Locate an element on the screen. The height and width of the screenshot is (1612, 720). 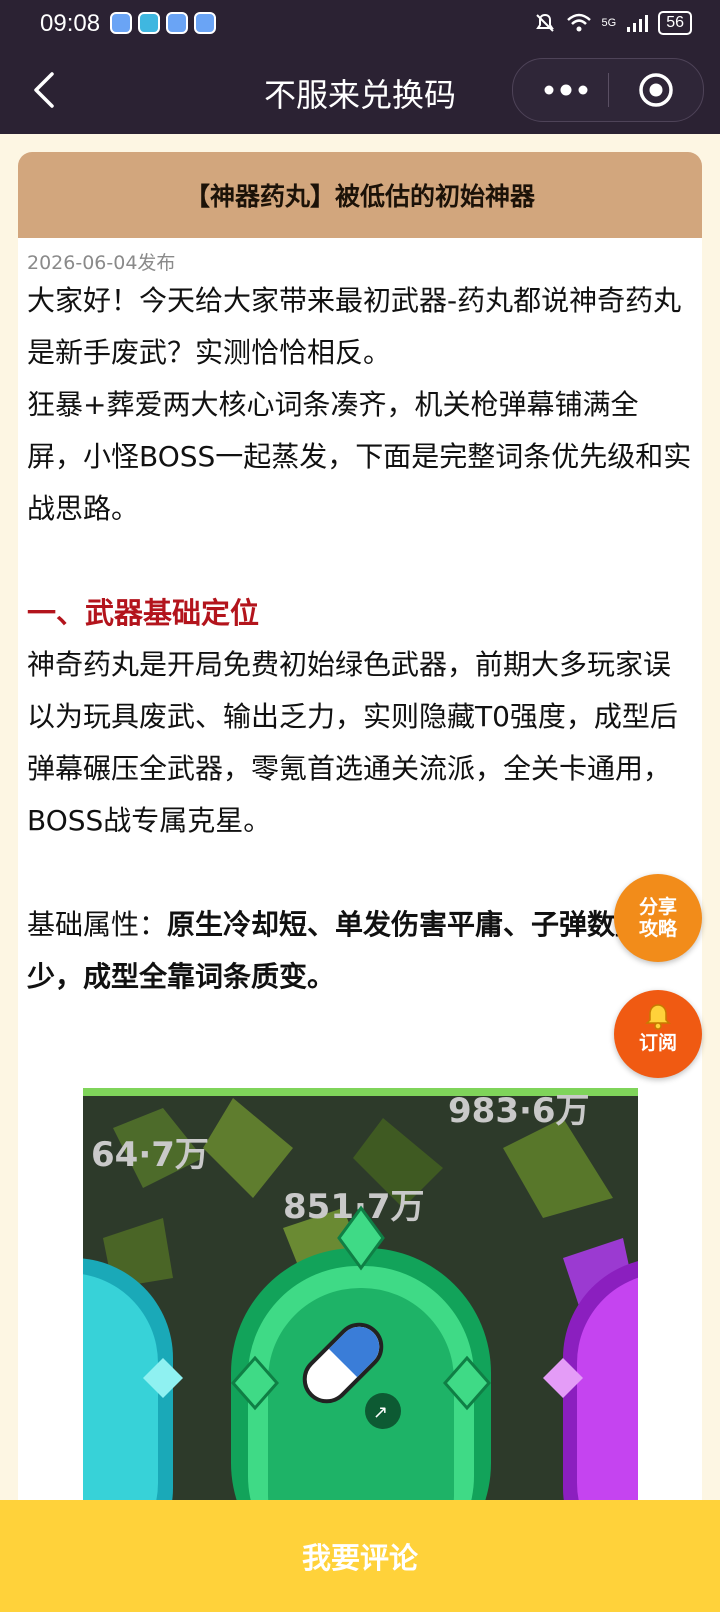
attributes-label: 基础属性： is located at coordinates (97, 924).